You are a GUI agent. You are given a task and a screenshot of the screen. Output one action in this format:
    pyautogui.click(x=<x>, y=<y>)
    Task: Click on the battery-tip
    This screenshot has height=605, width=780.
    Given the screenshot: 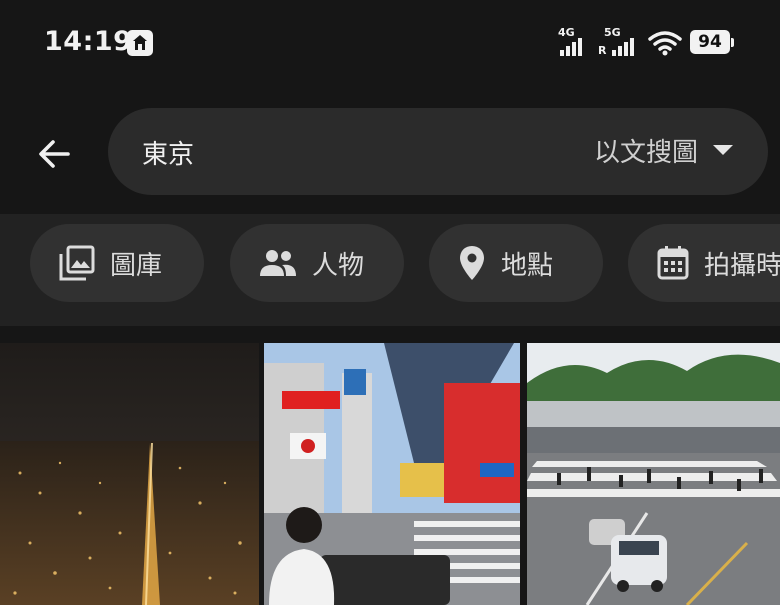 What is the action you would take?
    pyautogui.click(x=732, y=42)
    